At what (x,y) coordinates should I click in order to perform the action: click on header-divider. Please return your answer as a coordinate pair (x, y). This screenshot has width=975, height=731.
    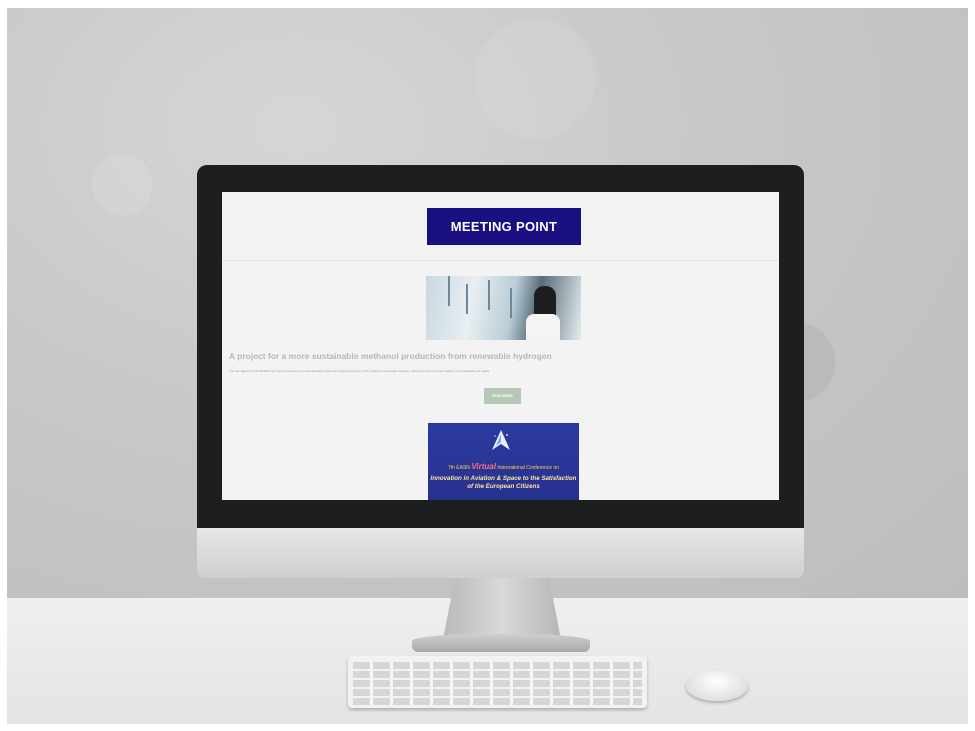
    Looking at the image, I should click on (500, 260).